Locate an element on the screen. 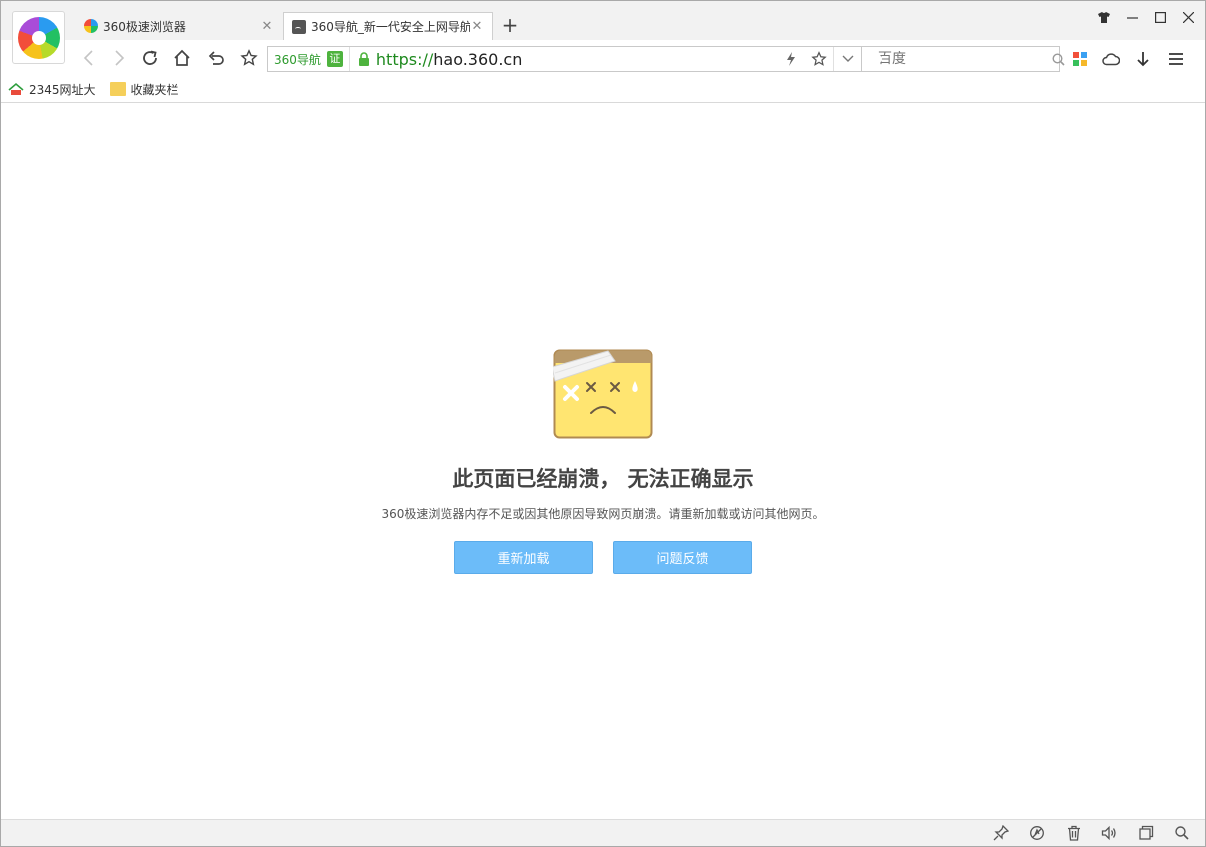  speed-mode-button is located at coordinates (791, 59).